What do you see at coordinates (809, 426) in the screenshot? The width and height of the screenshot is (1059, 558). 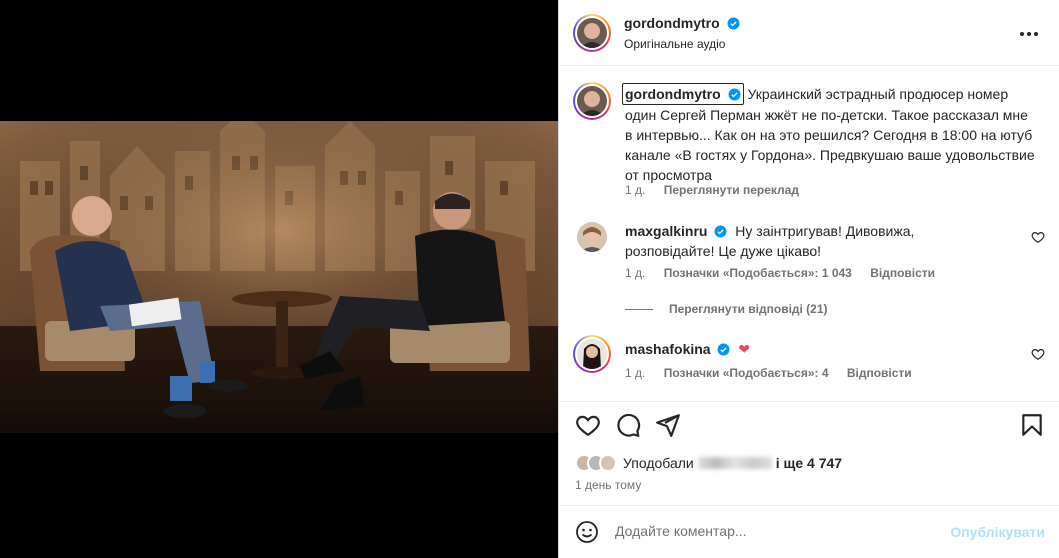 I see `action-bar` at bounding box center [809, 426].